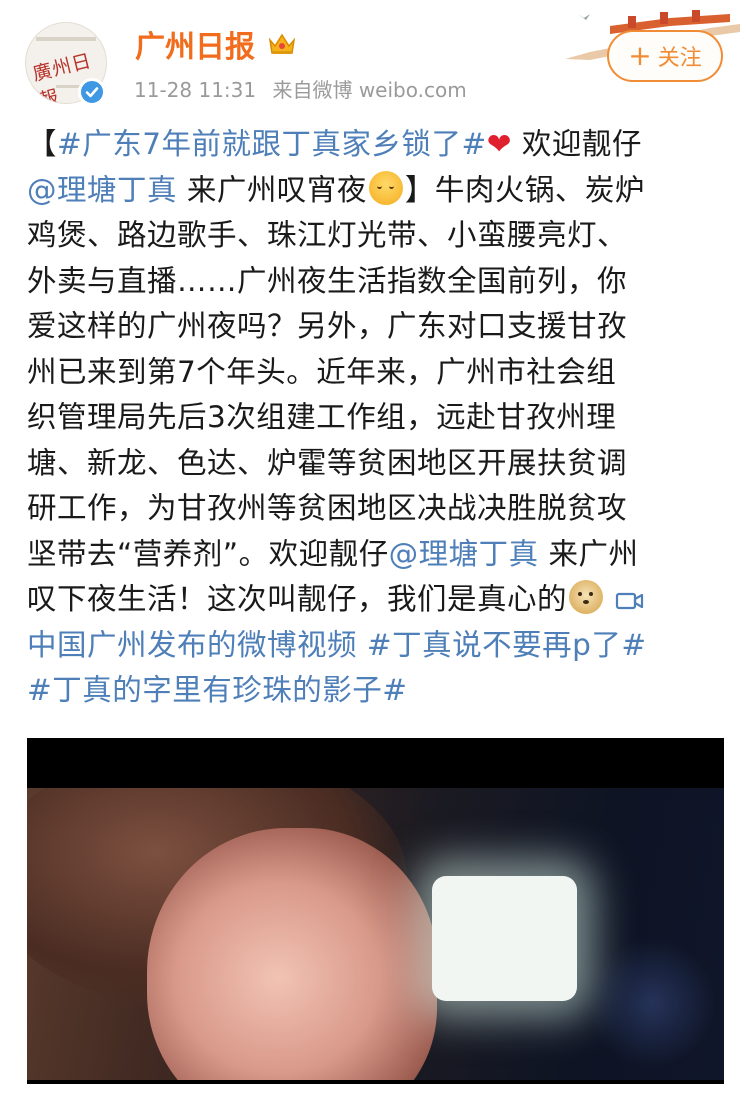 This screenshot has width=750, height=1114. Describe the element at coordinates (297, 599) in the screenshot. I see `text-segment: 叹下夜生活！这次叫靓仔，我们是真心的` at that location.